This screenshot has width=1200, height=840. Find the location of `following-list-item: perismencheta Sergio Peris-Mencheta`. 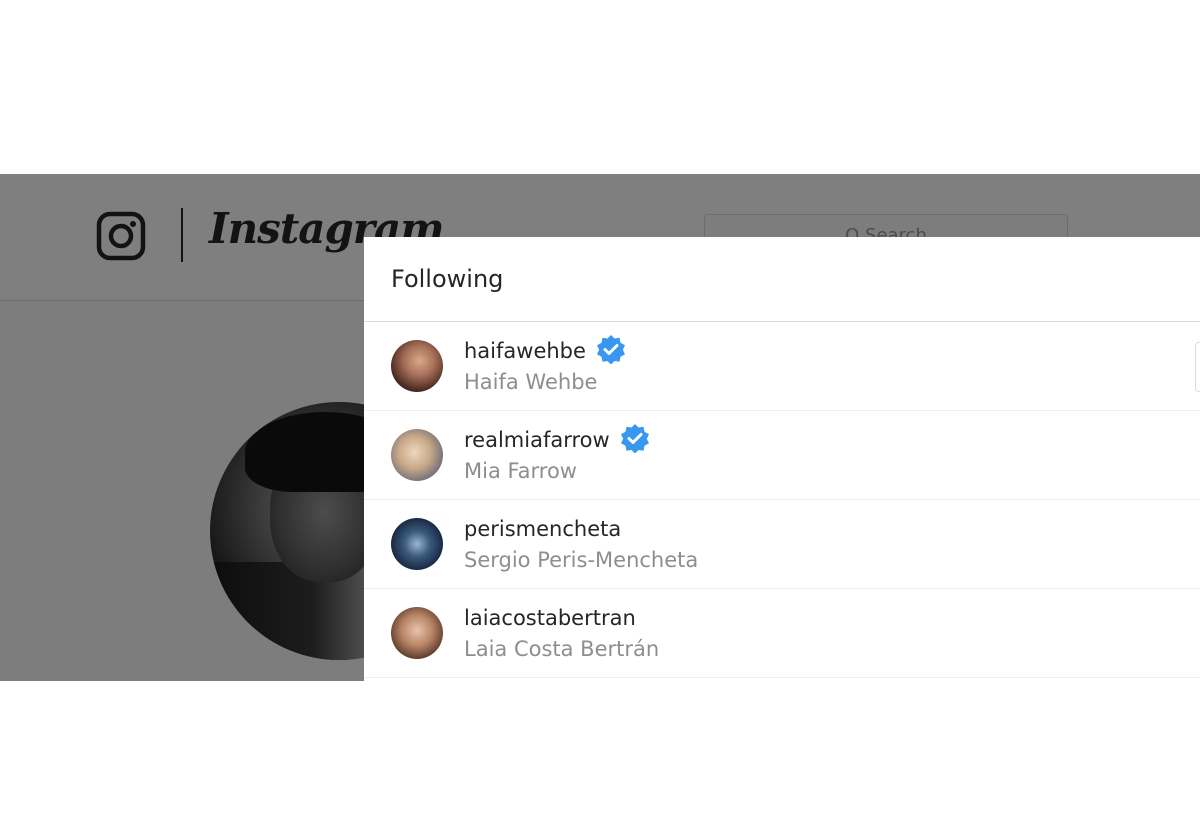

following-list-item: perismencheta Sergio Peris-Mencheta is located at coordinates (782, 544).